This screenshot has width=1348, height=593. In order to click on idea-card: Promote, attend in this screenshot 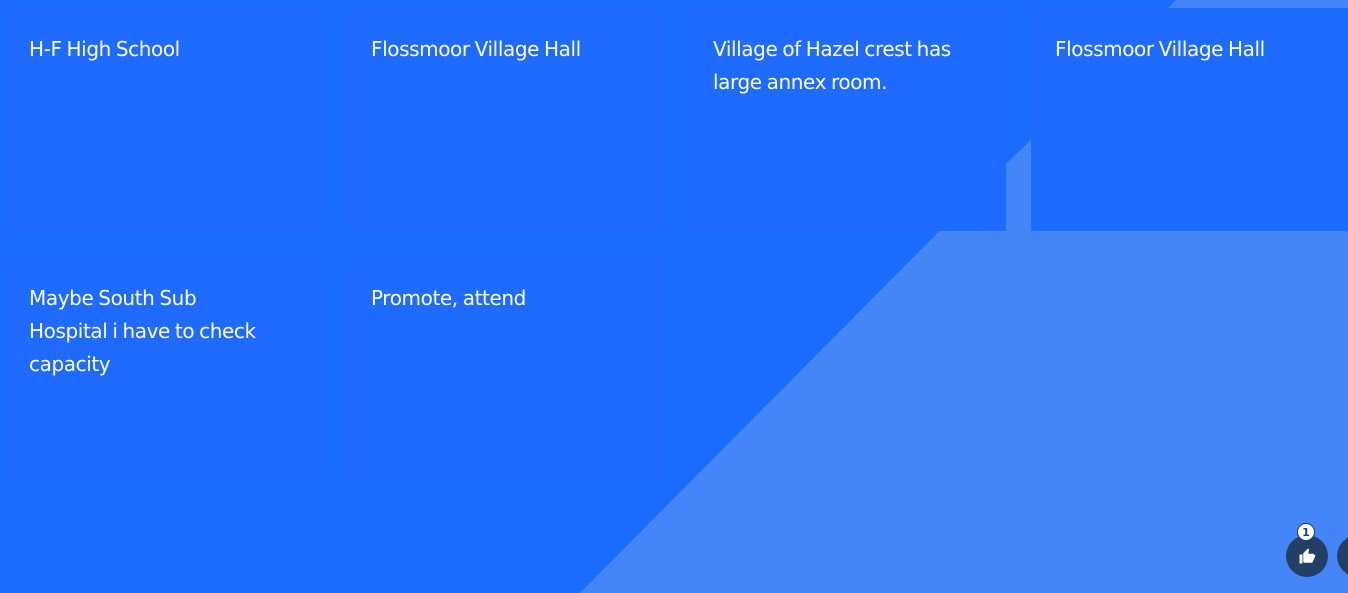, I will do `click(505, 368)`.